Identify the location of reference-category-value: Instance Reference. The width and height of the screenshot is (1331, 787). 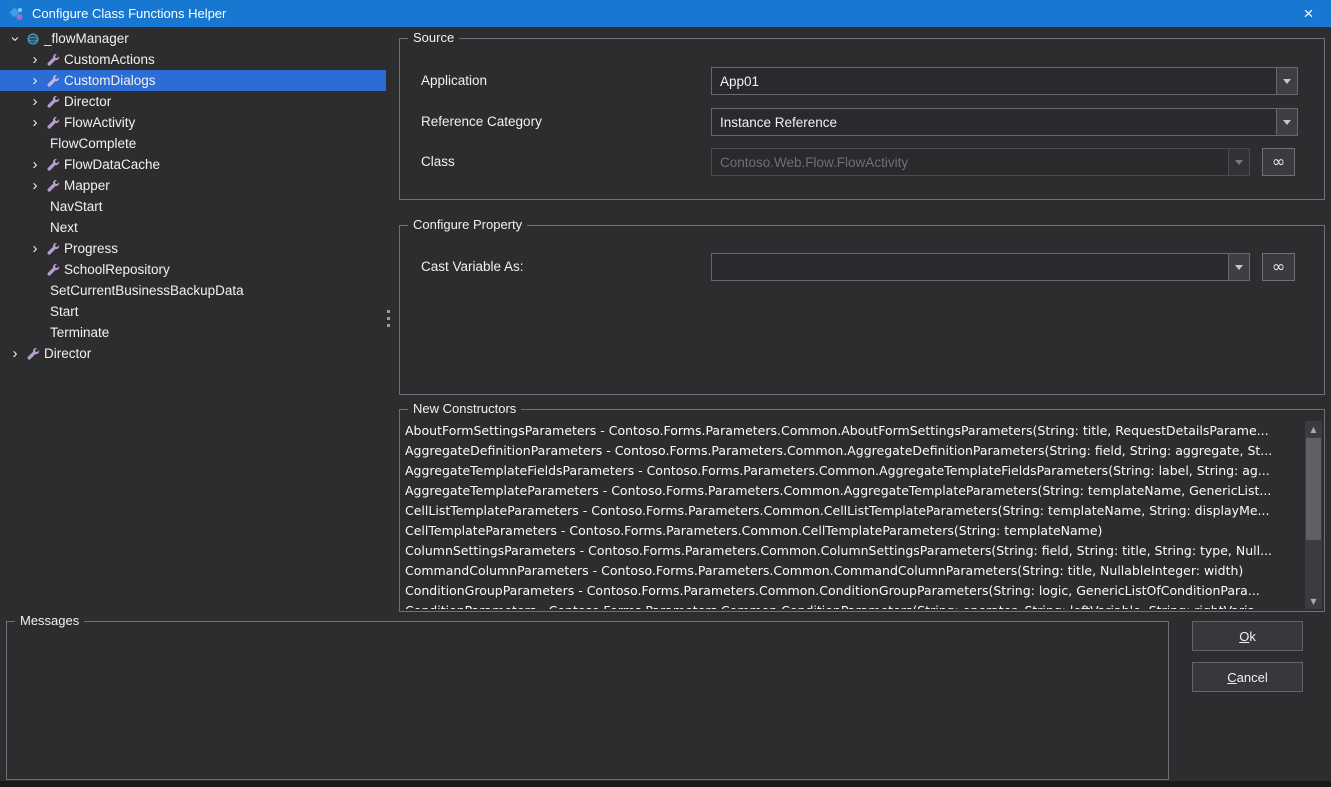
(779, 122).